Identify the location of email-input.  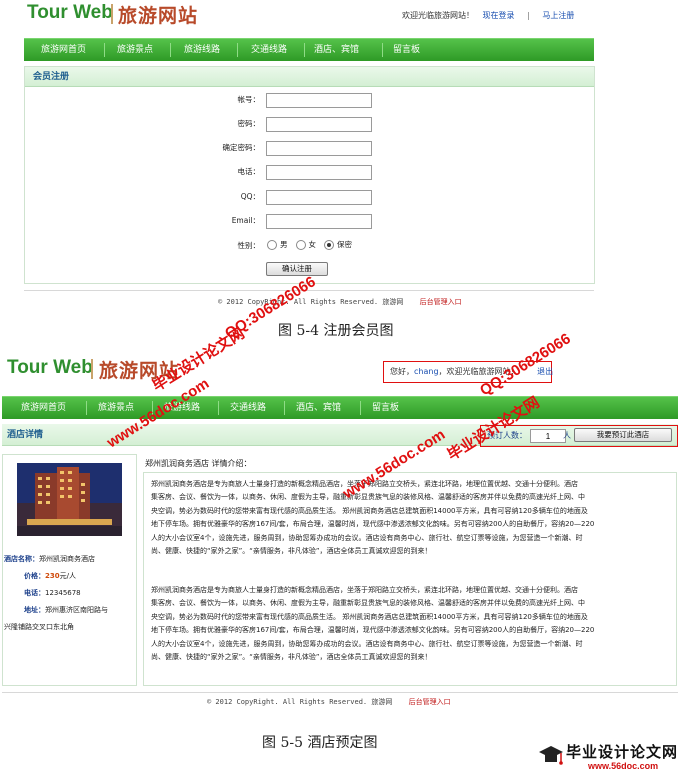
(319, 221).